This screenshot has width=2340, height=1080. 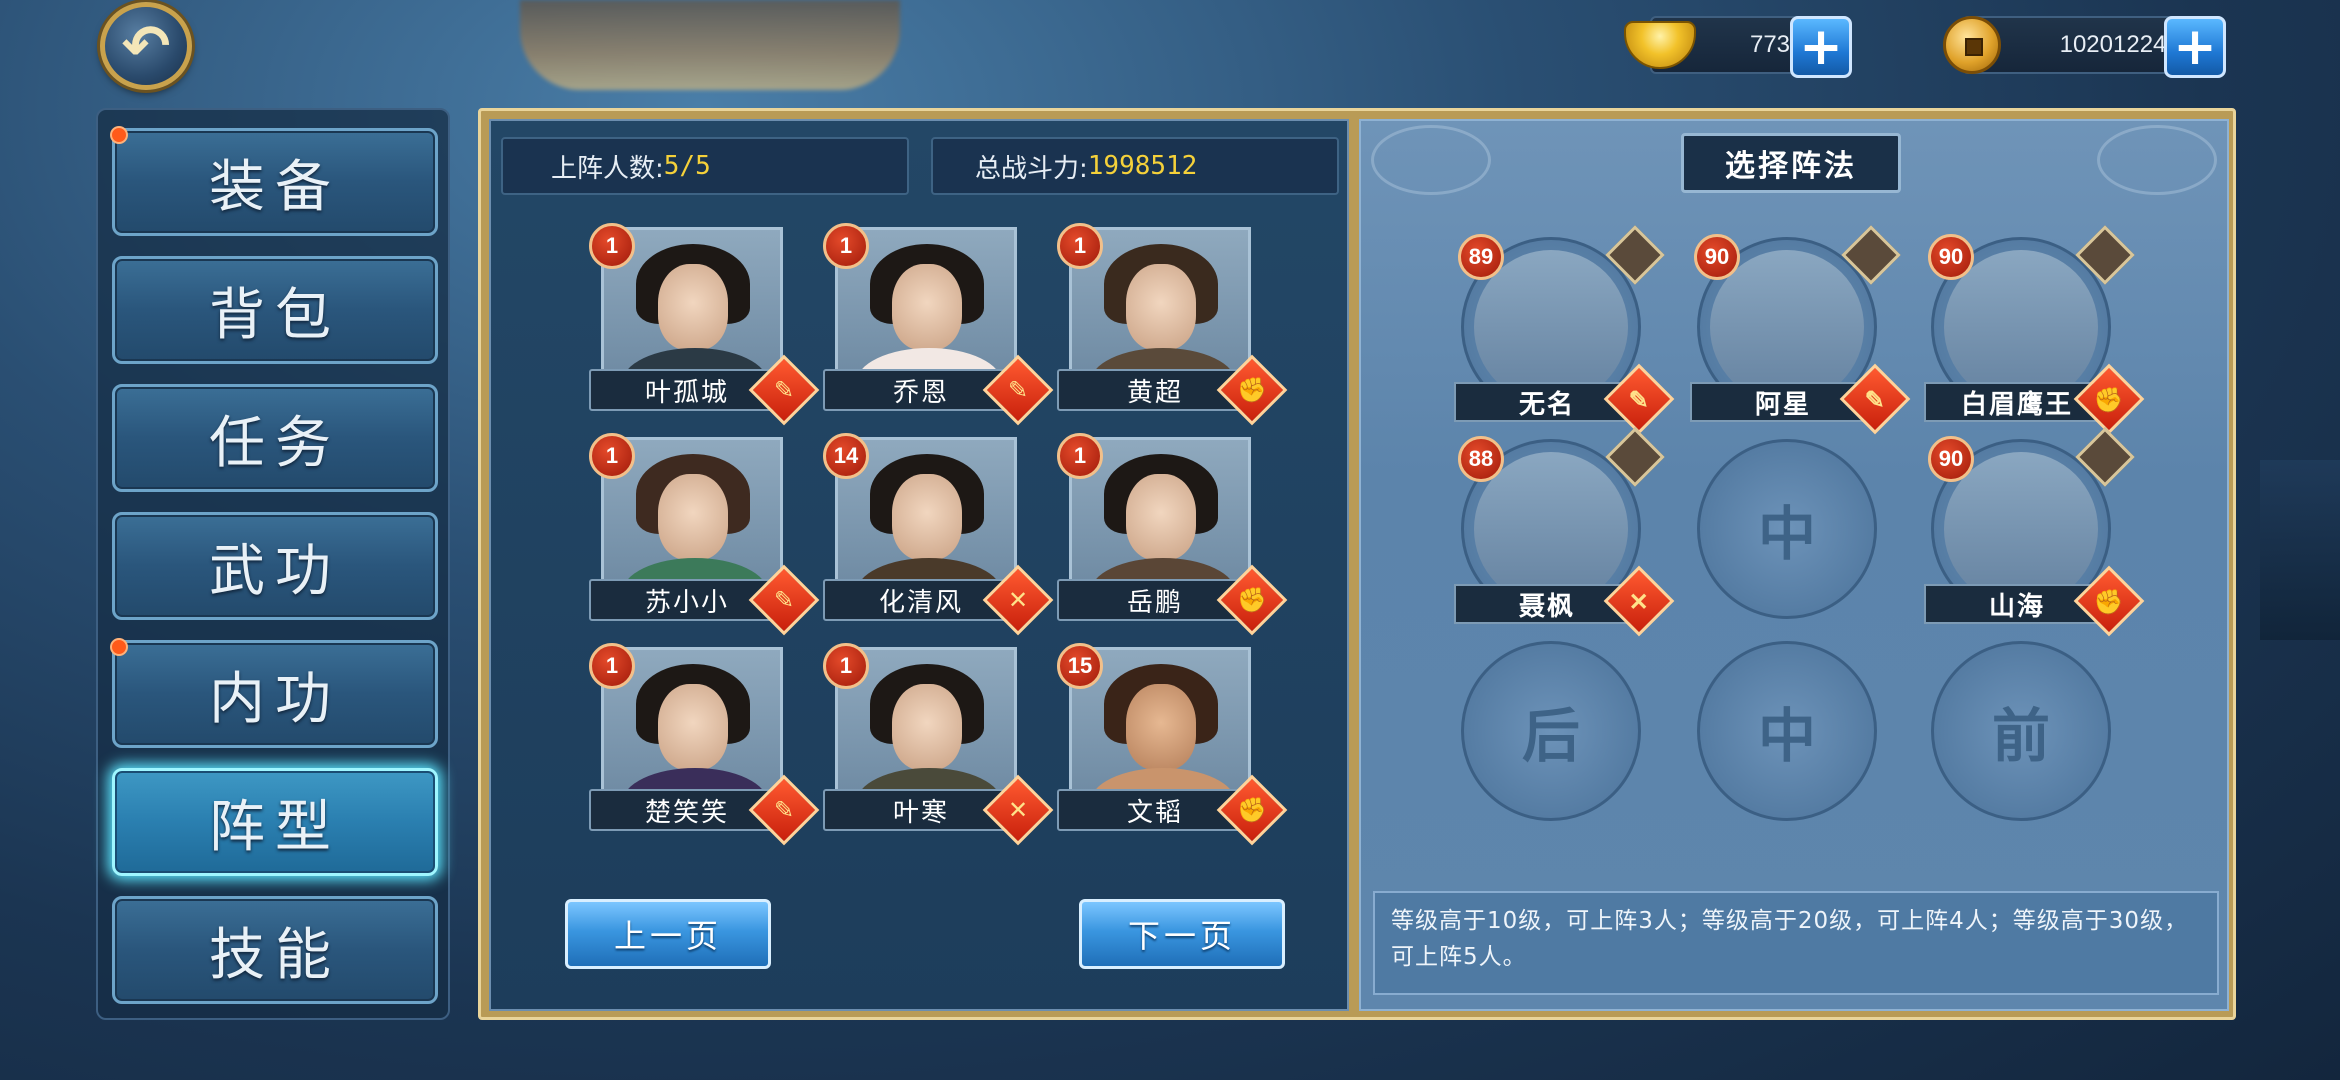 What do you see at coordinates (275, 827) in the screenshot?
I see `menu-label: 阵型` at bounding box center [275, 827].